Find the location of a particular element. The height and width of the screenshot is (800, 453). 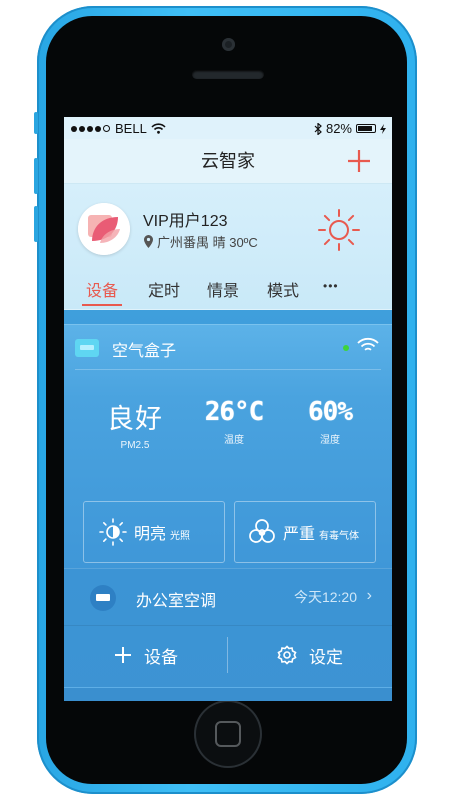

tab-bar: 设备 定时 情景 模式 ••• is located at coordinates (228, 293).